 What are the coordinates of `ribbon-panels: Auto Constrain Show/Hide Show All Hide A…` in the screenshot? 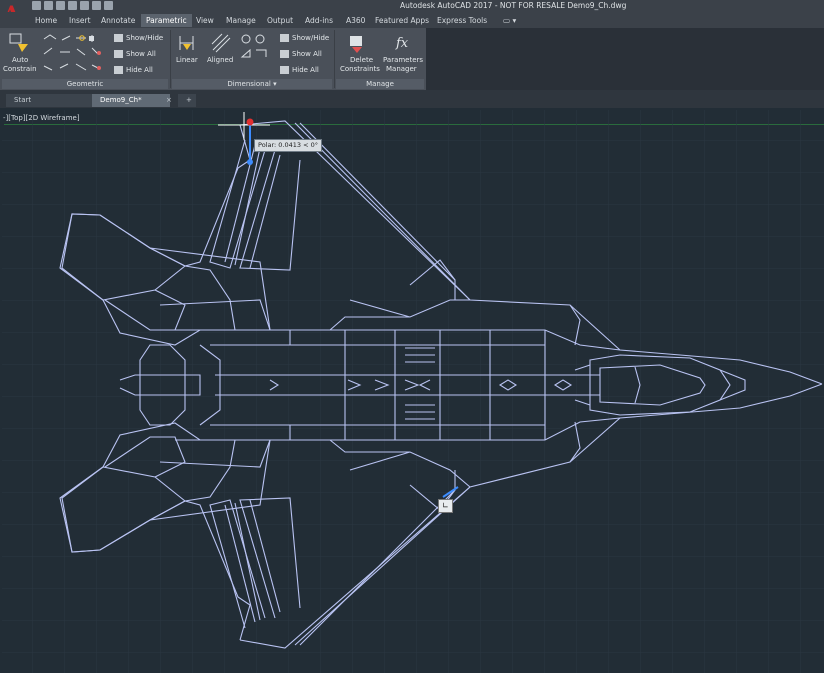 It's located at (213, 59).